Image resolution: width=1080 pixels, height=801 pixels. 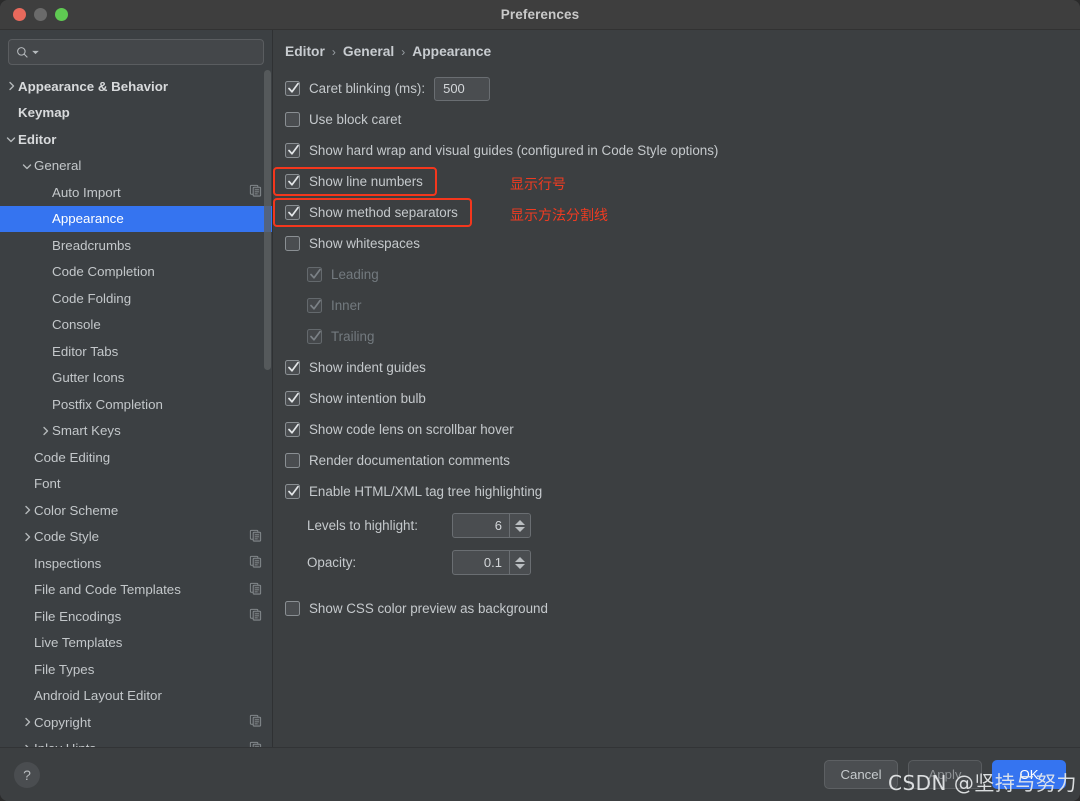 What do you see at coordinates (136, 563) in the screenshot?
I see `sidebar-item-inspections: Inspections` at bounding box center [136, 563].